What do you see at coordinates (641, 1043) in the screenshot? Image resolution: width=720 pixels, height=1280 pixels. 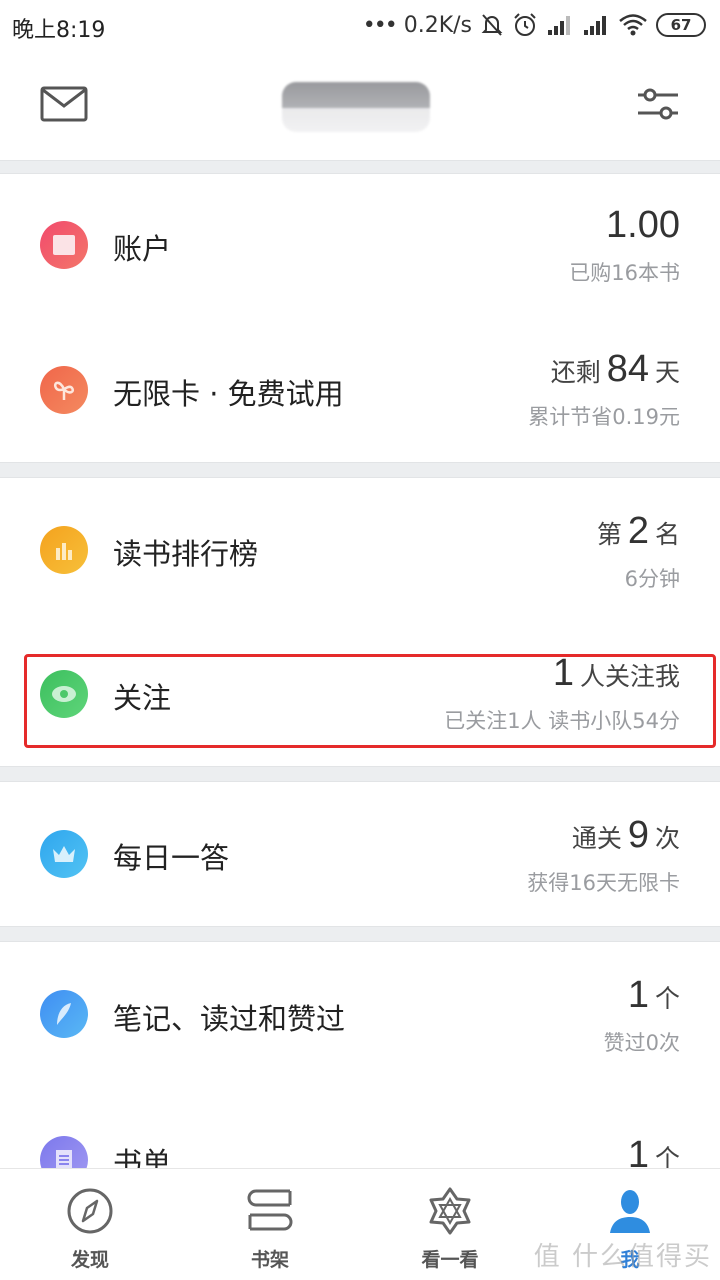 I see `likes-count: 赞过0次` at bounding box center [641, 1043].